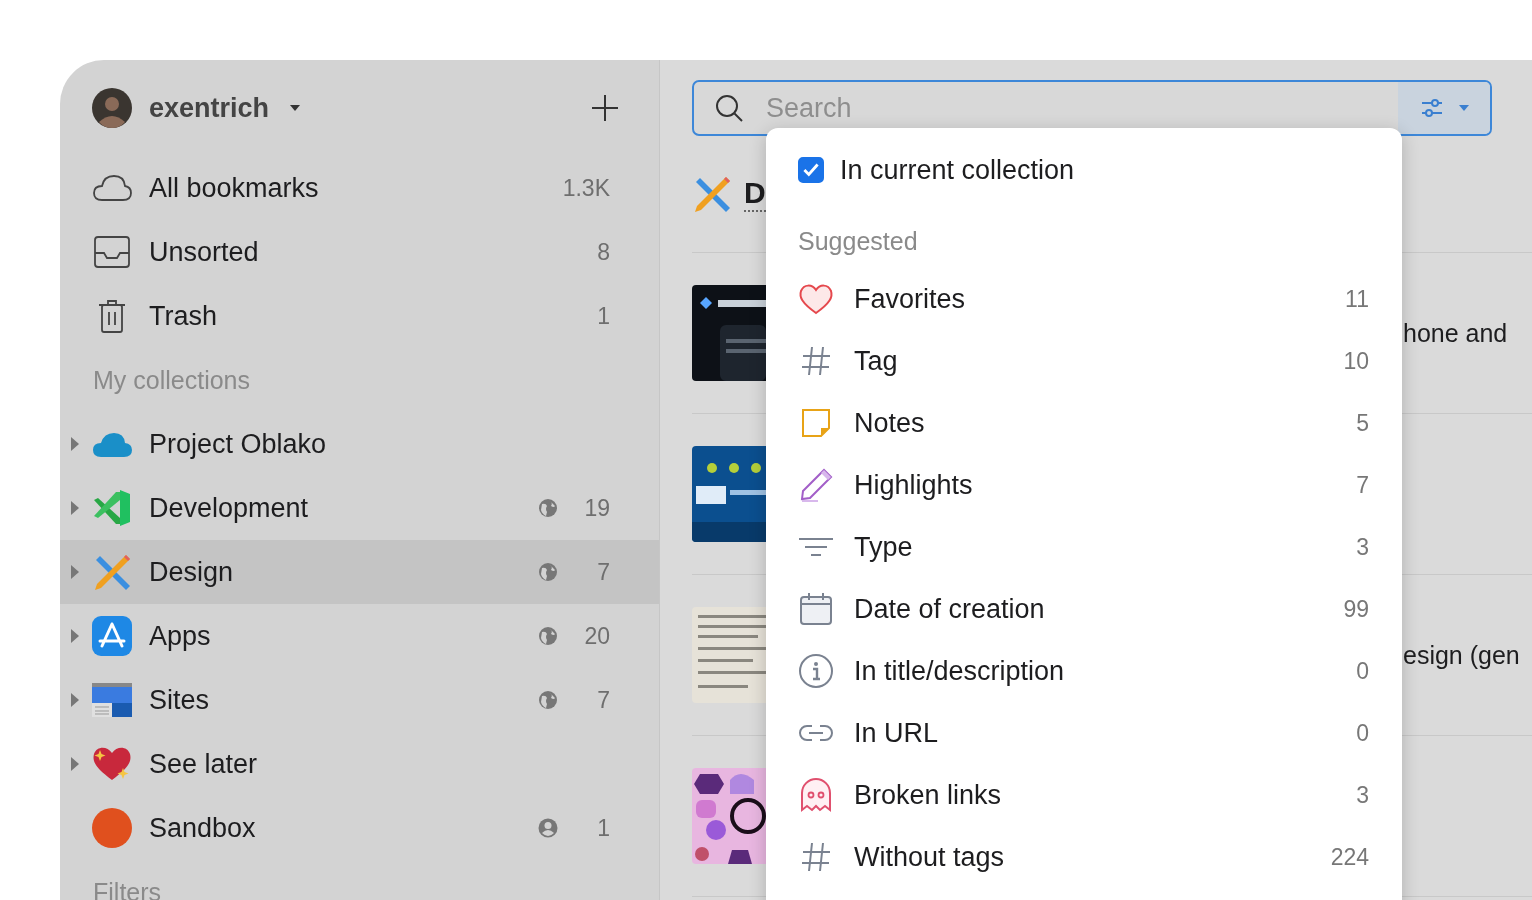 The height and width of the screenshot is (900, 1532). I want to click on option-count: 5, so click(1362, 423).